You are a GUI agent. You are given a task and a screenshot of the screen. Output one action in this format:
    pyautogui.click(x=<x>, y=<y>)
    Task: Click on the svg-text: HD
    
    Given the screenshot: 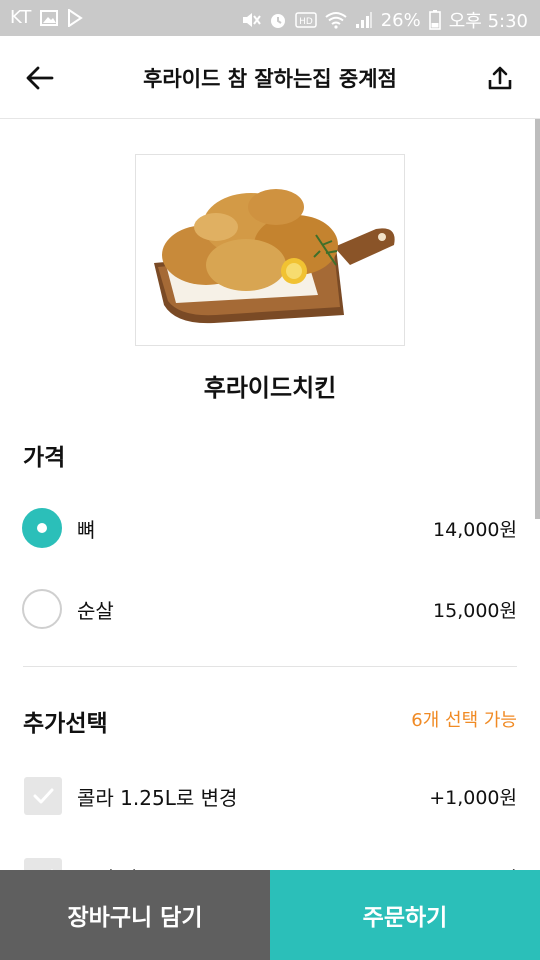 What is the action you would take?
    pyautogui.click(x=306, y=22)
    